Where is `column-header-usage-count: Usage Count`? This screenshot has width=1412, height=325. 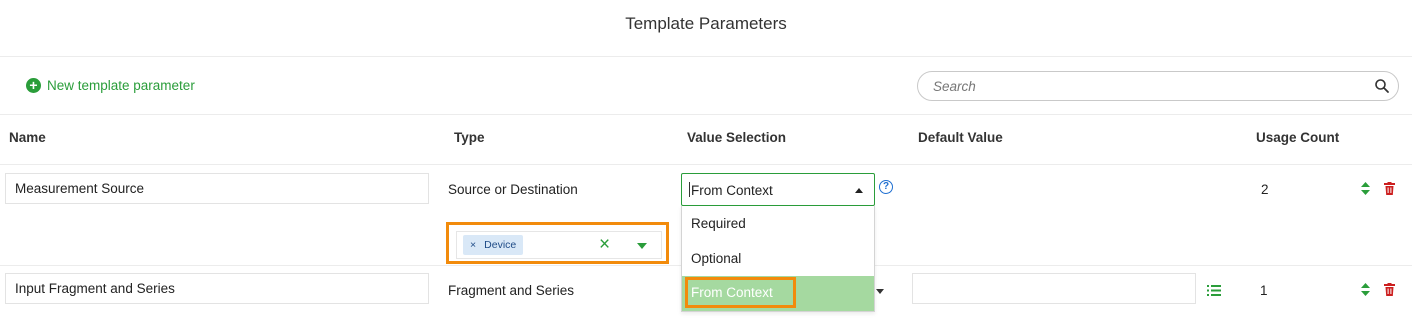
column-header-usage-count: Usage Count is located at coordinates (1298, 137).